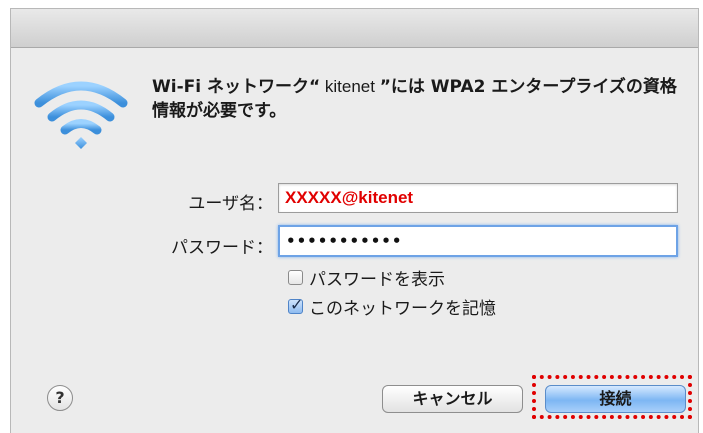 This screenshot has width=703, height=433. I want to click on show-password-checkbox, so click(295, 277).